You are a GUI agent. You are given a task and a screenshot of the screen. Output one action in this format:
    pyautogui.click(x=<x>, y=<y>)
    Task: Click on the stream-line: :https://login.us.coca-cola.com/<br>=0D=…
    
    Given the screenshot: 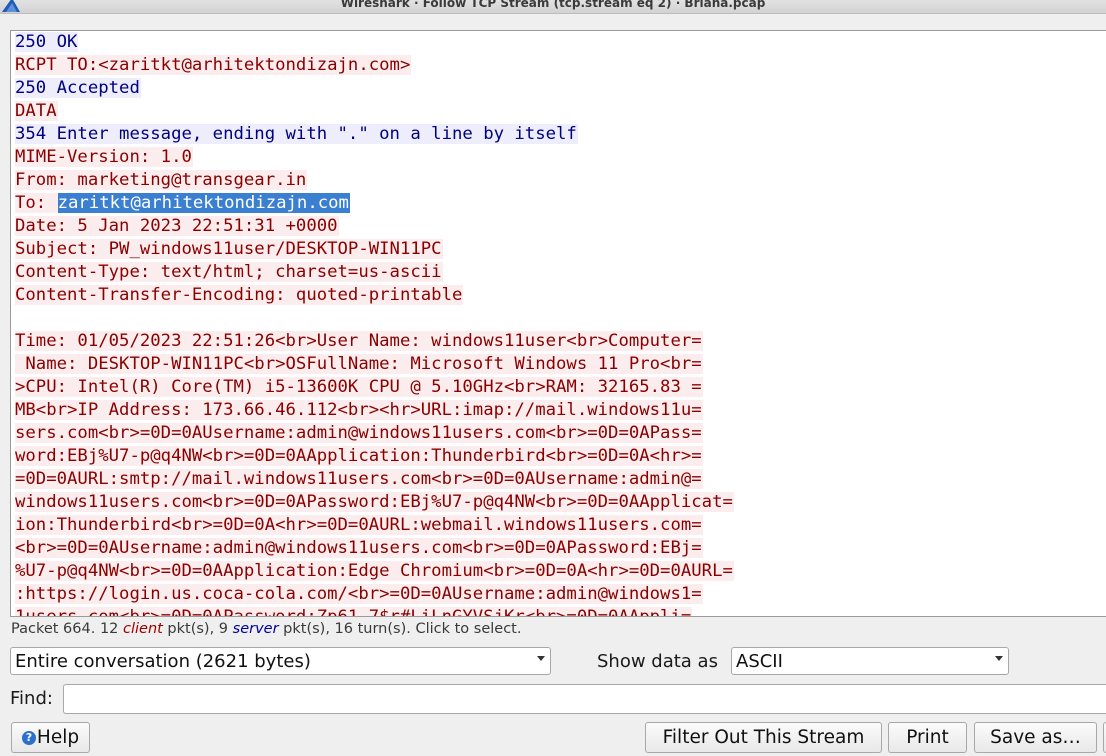 What is the action you would take?
    pyautogui.click(x=374, y=594)
    